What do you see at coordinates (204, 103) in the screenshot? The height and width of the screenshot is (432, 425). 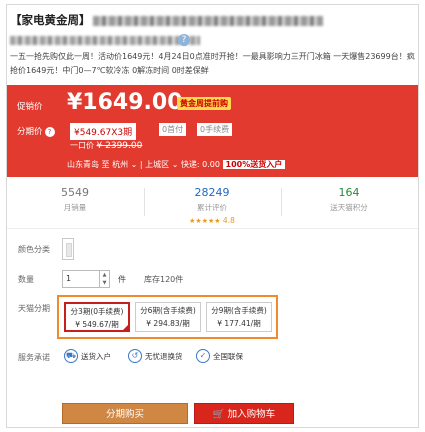 I see `promo-tag: 黄金周提前购` at bounding box center [204, 103].